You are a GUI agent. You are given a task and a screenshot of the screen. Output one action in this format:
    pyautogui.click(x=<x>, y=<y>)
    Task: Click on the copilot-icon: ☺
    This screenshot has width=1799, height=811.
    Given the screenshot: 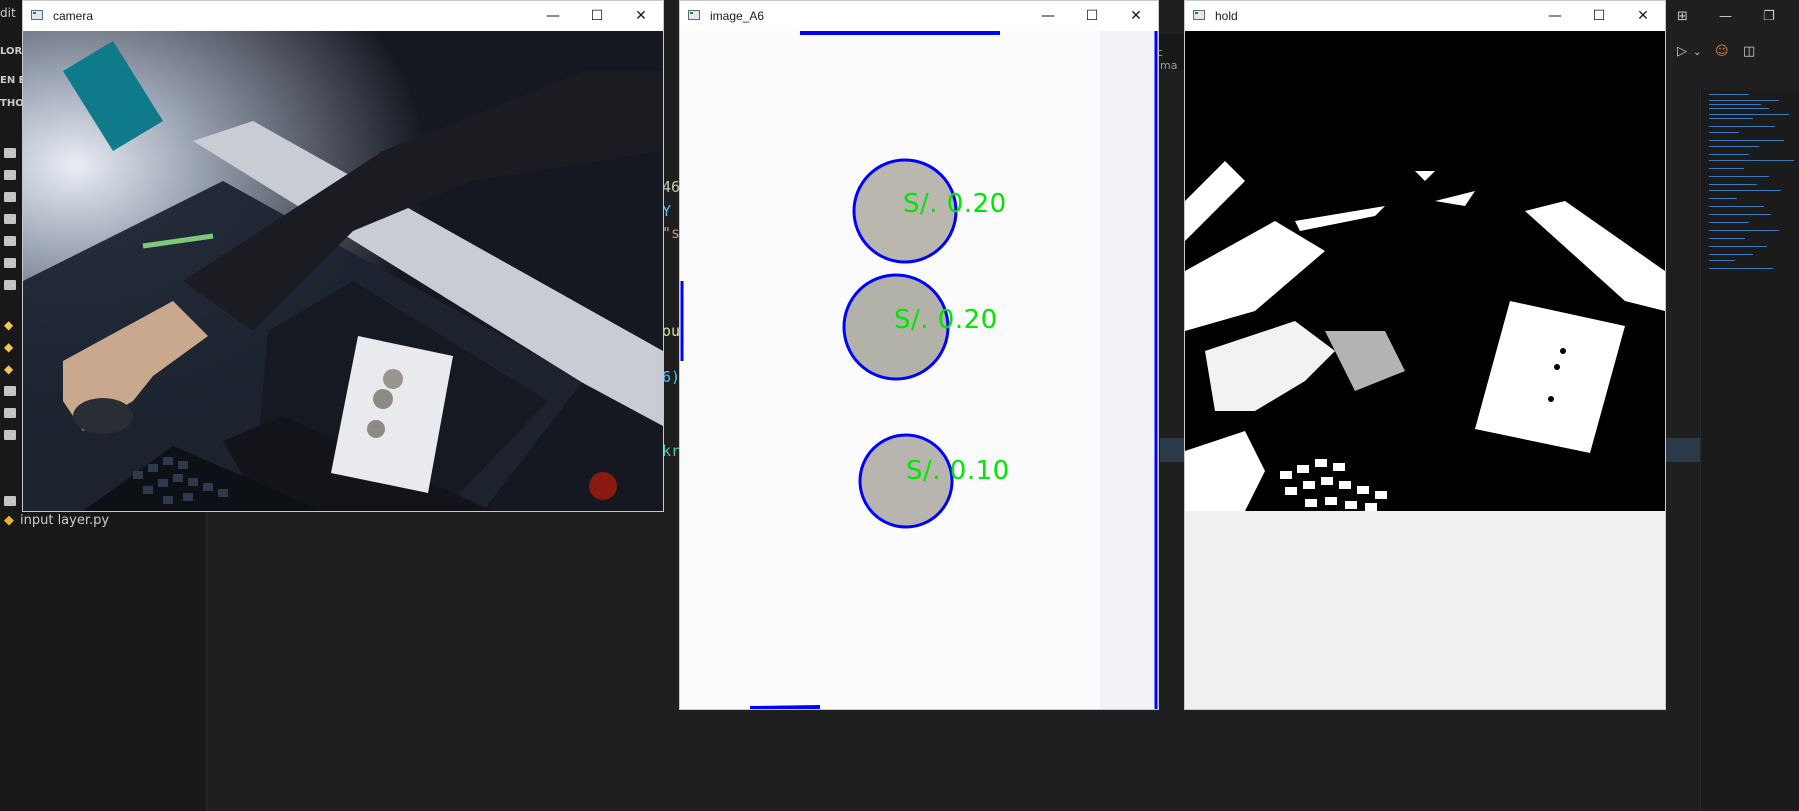 What is the action you would take?
    pyautogui.click(x=1722, y=51)
    